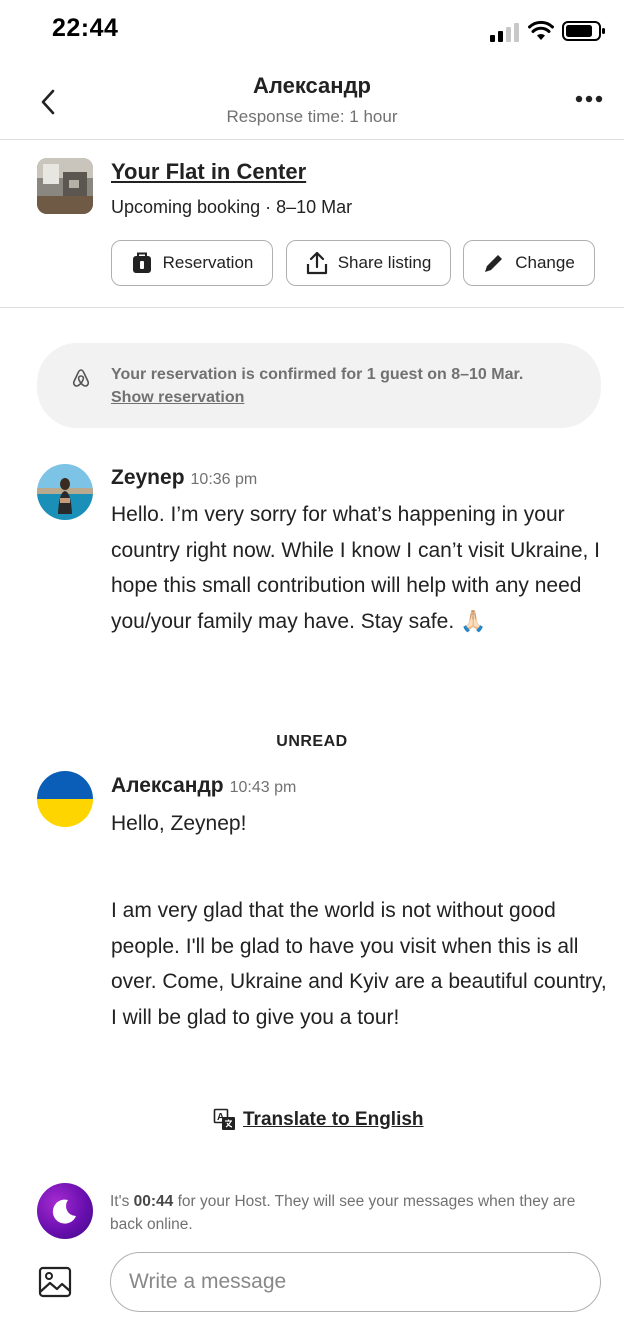 This screenshot has width=624, height=1342. What do you see at coordinates (504, 32) in the screenshot?
I see `cellular-signal-icon` at bounding box center [504, 32].